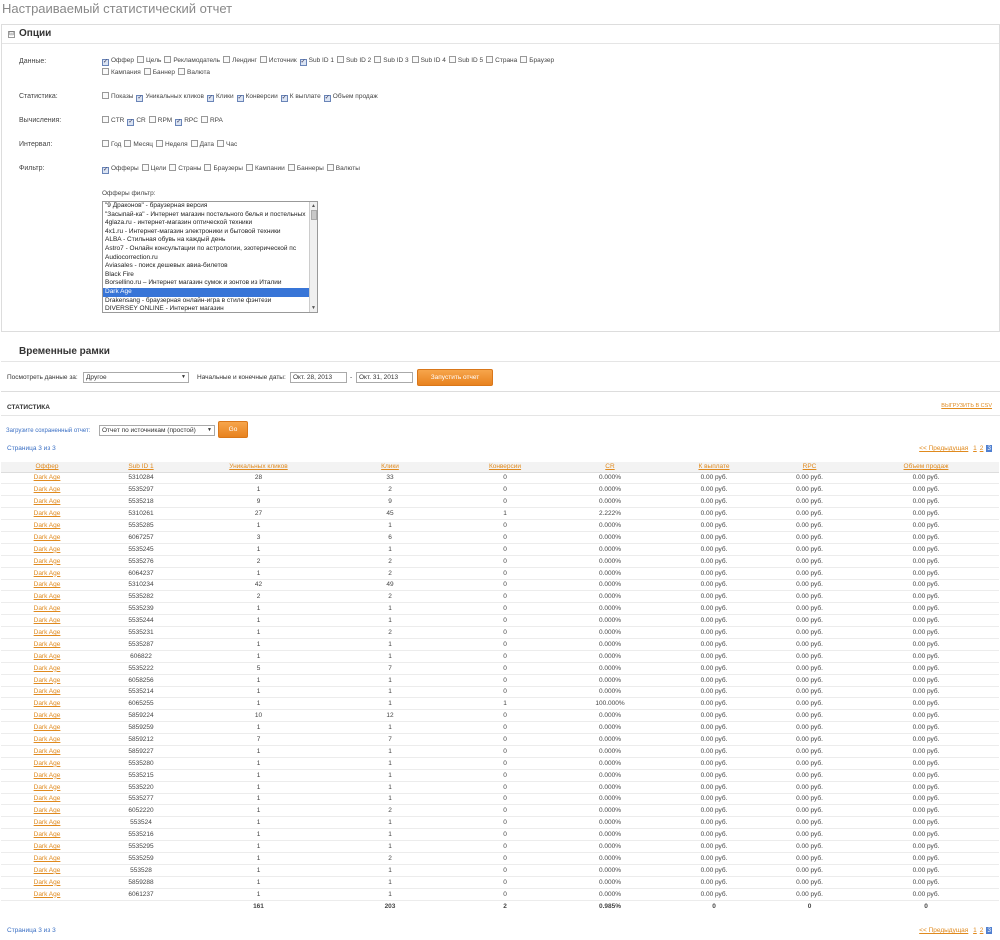 This screenshot has width=1000, height=940. What do you see at coordinates (206, 292) in the screenshot?
I see `offer-option: Dark Age` at bounding box center [206, 292].